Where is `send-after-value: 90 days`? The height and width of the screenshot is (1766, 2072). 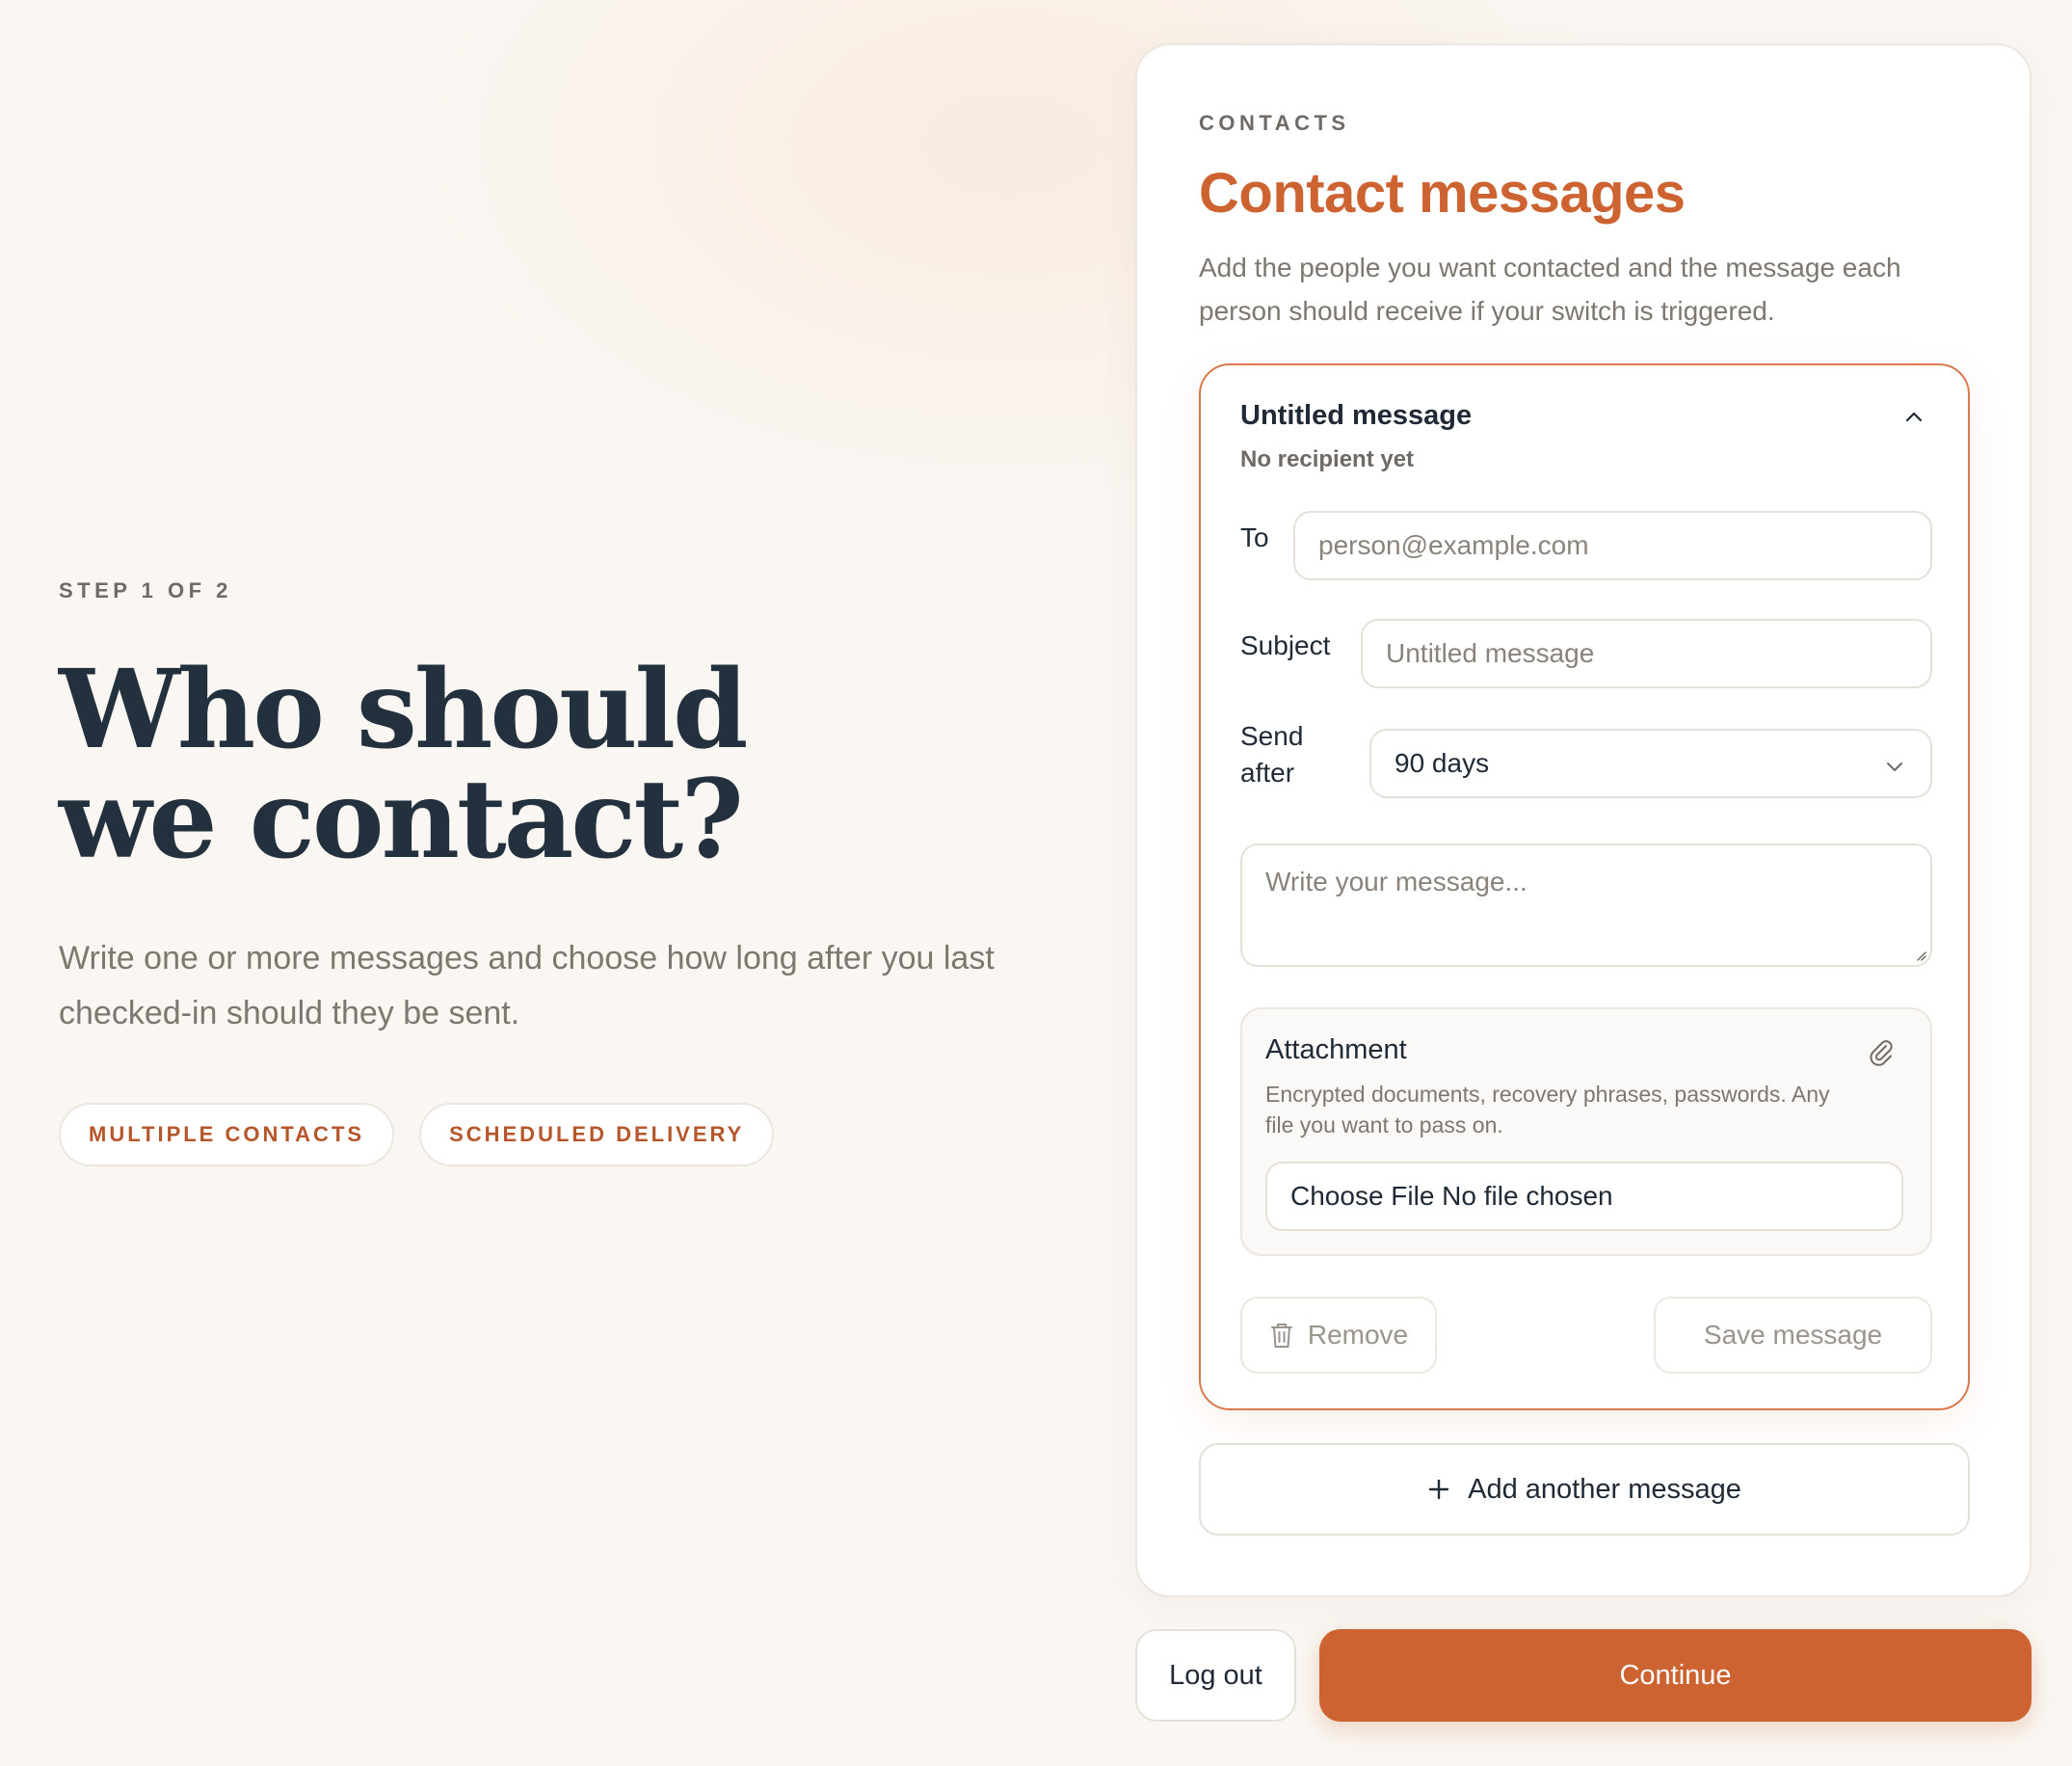
send-after-value: 90 days is located at coordinates (1442, 763).